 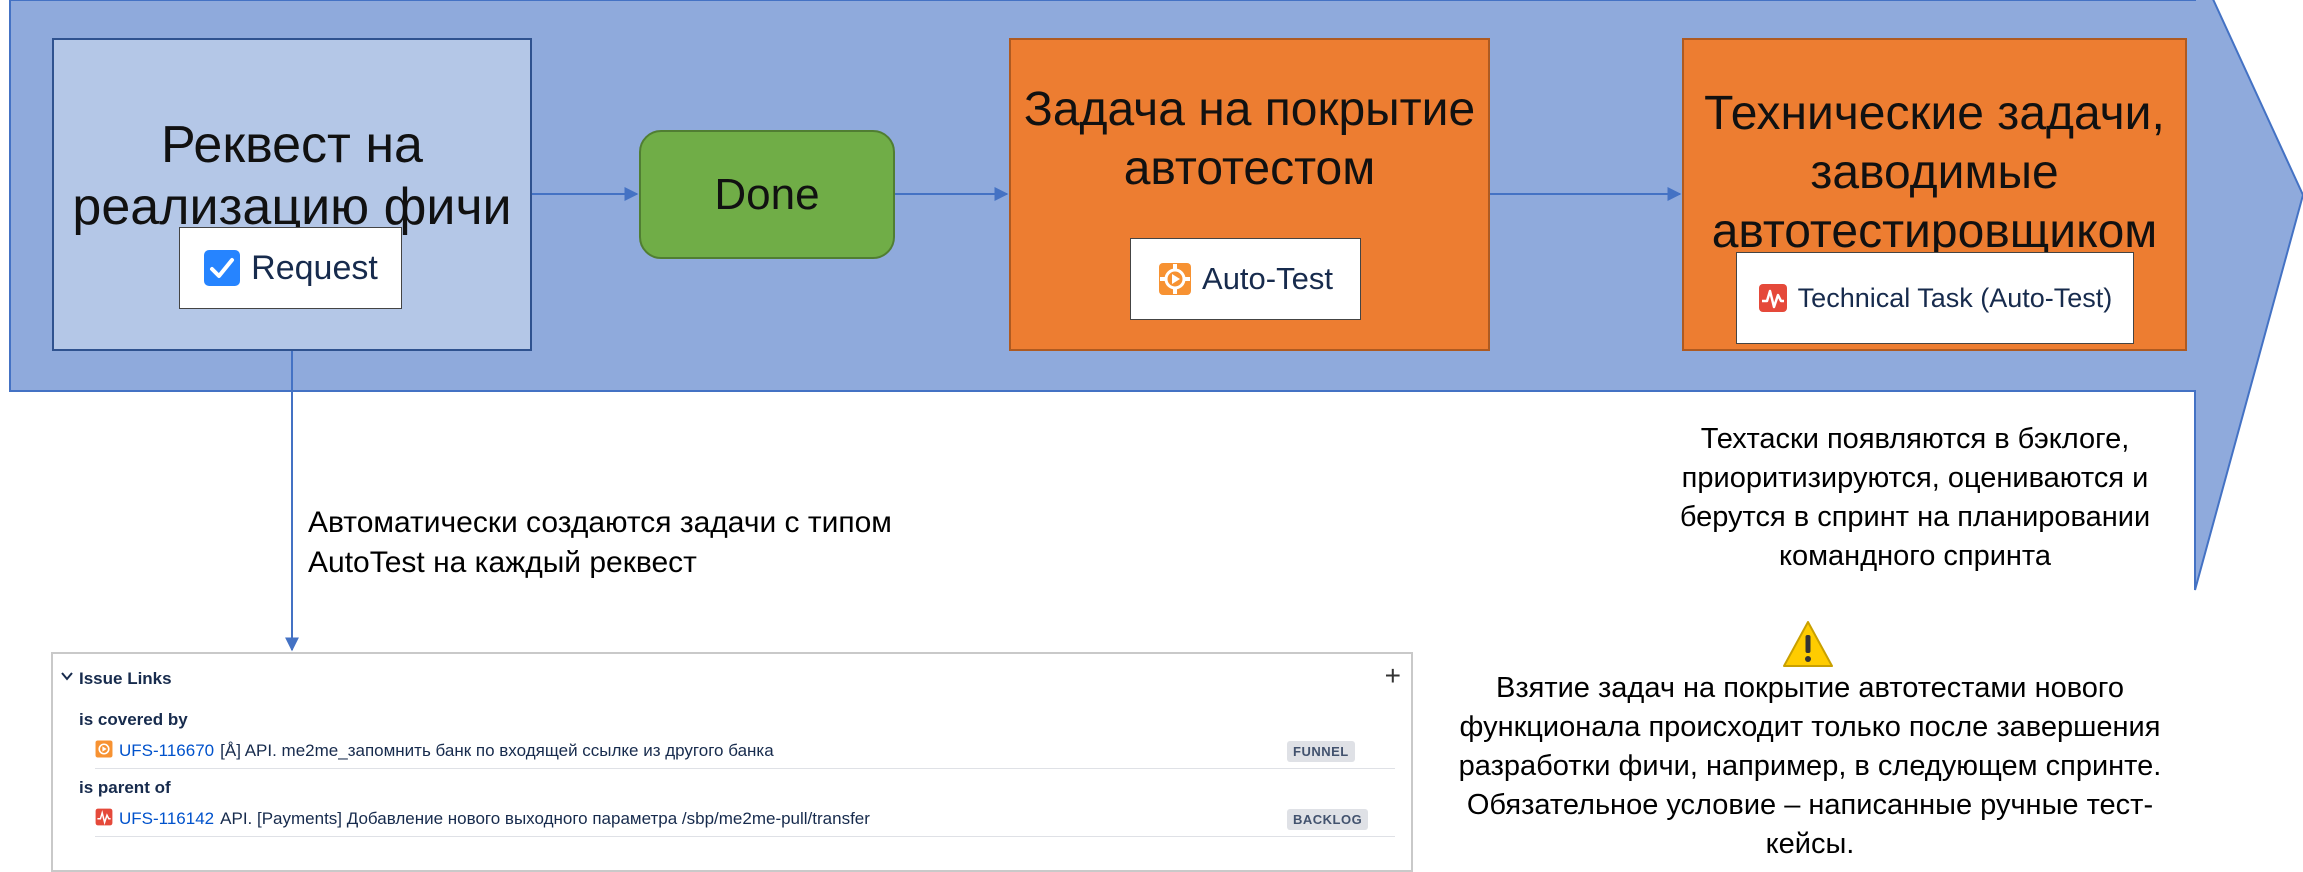 What do you see at coordinates (1328, 819) in the screenshot?
I see `status-badge: BACKLOG` at bounding box center [1328, 819].